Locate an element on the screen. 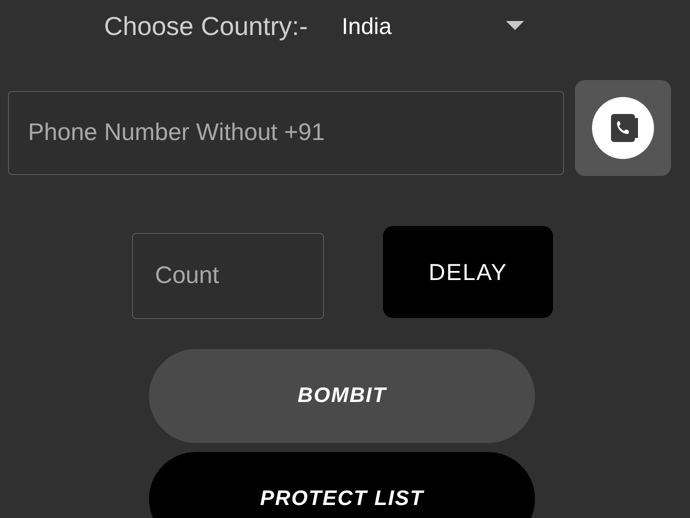  count-field: Count is located at coordinates (228, 276).